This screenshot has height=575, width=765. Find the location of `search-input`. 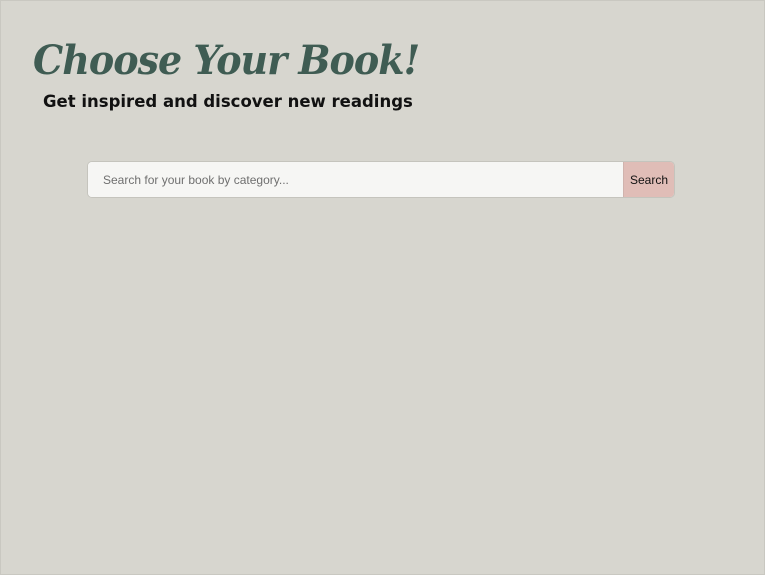

search-input is located at coordinates (355, 179).